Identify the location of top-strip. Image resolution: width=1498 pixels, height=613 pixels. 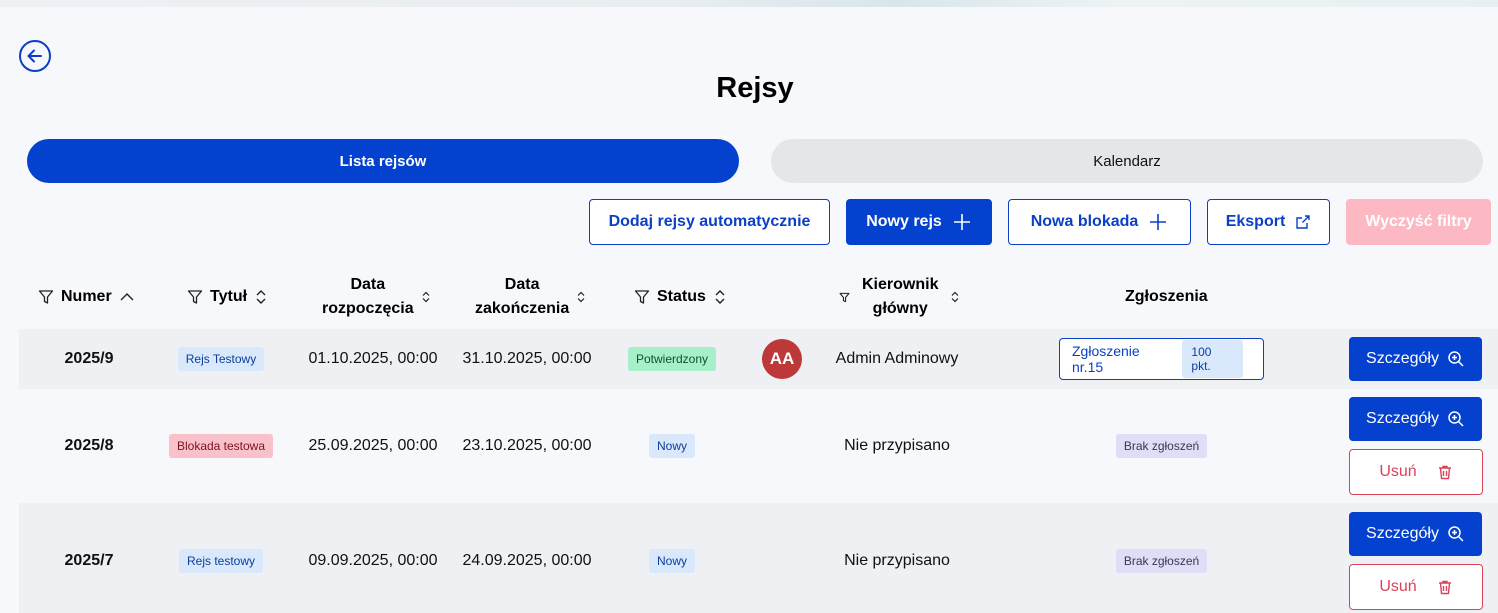
(749, 3).